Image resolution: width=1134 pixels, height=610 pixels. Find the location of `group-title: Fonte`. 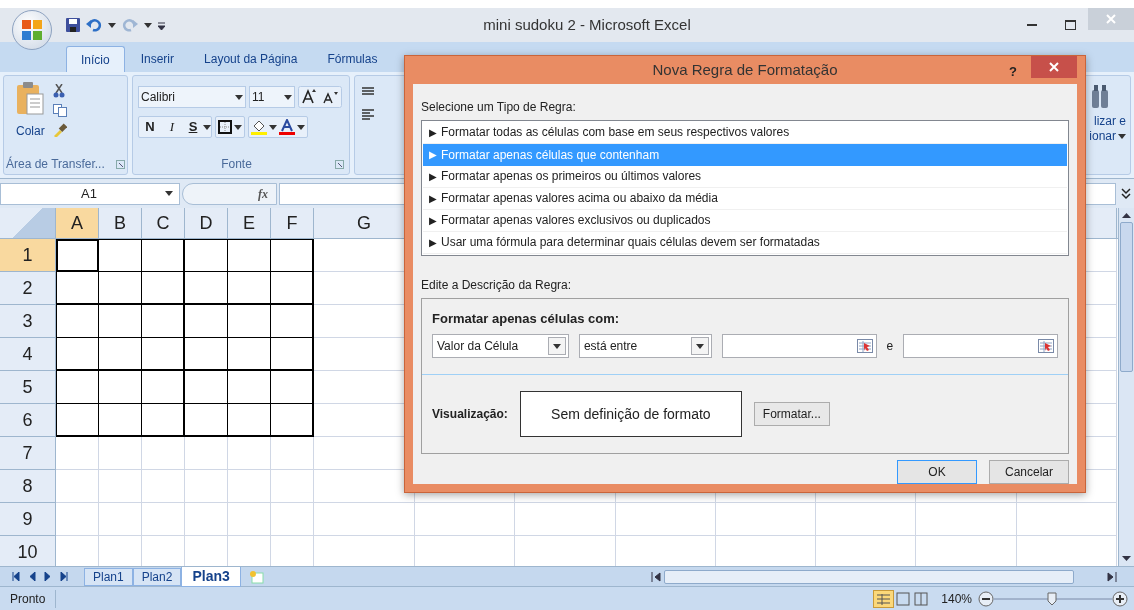

group-title: Fonte is located at coordinates (236, 164).